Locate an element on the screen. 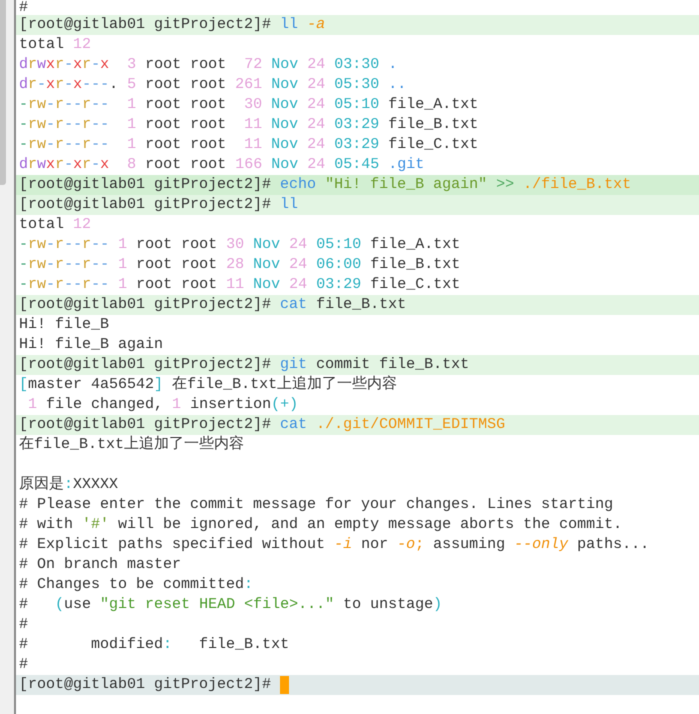 The image size is (699, 714). command-line: [root@gitlab01 gitProject2]# cat ./.git/COMMIT_EDITMSG is located at coordinates (262, 425).